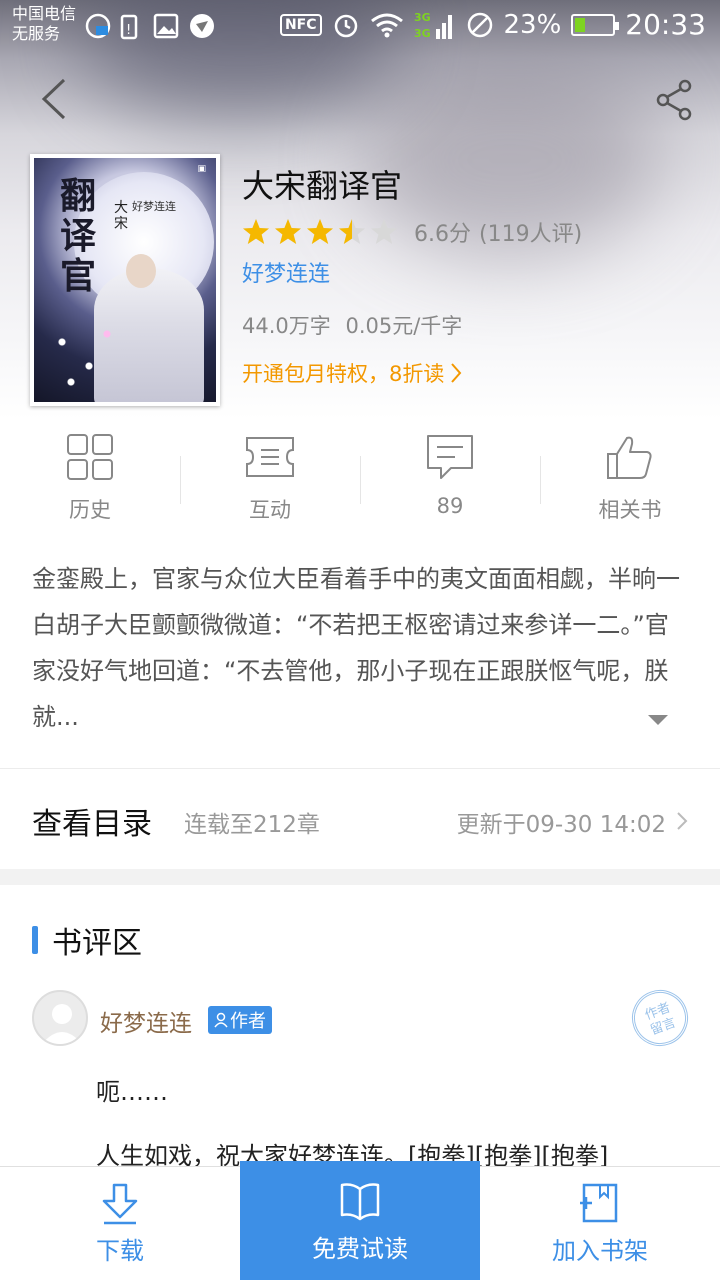  I want to click on interact-label: 互动, so click(270, 510).